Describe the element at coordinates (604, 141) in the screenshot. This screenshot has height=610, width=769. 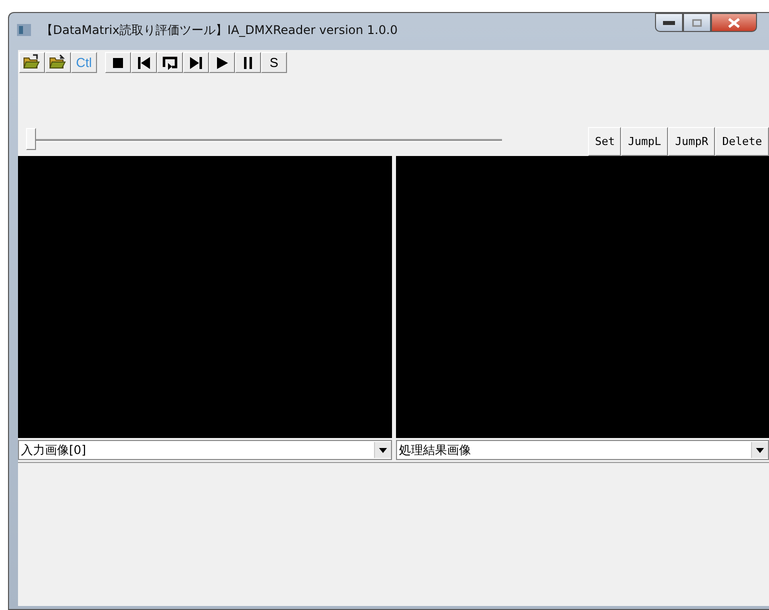
I see `action-button: Set` at that location.